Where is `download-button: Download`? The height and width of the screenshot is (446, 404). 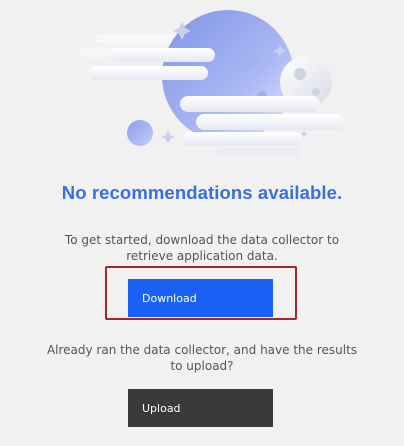 download-button: Download is located at coordinates (200, 298).